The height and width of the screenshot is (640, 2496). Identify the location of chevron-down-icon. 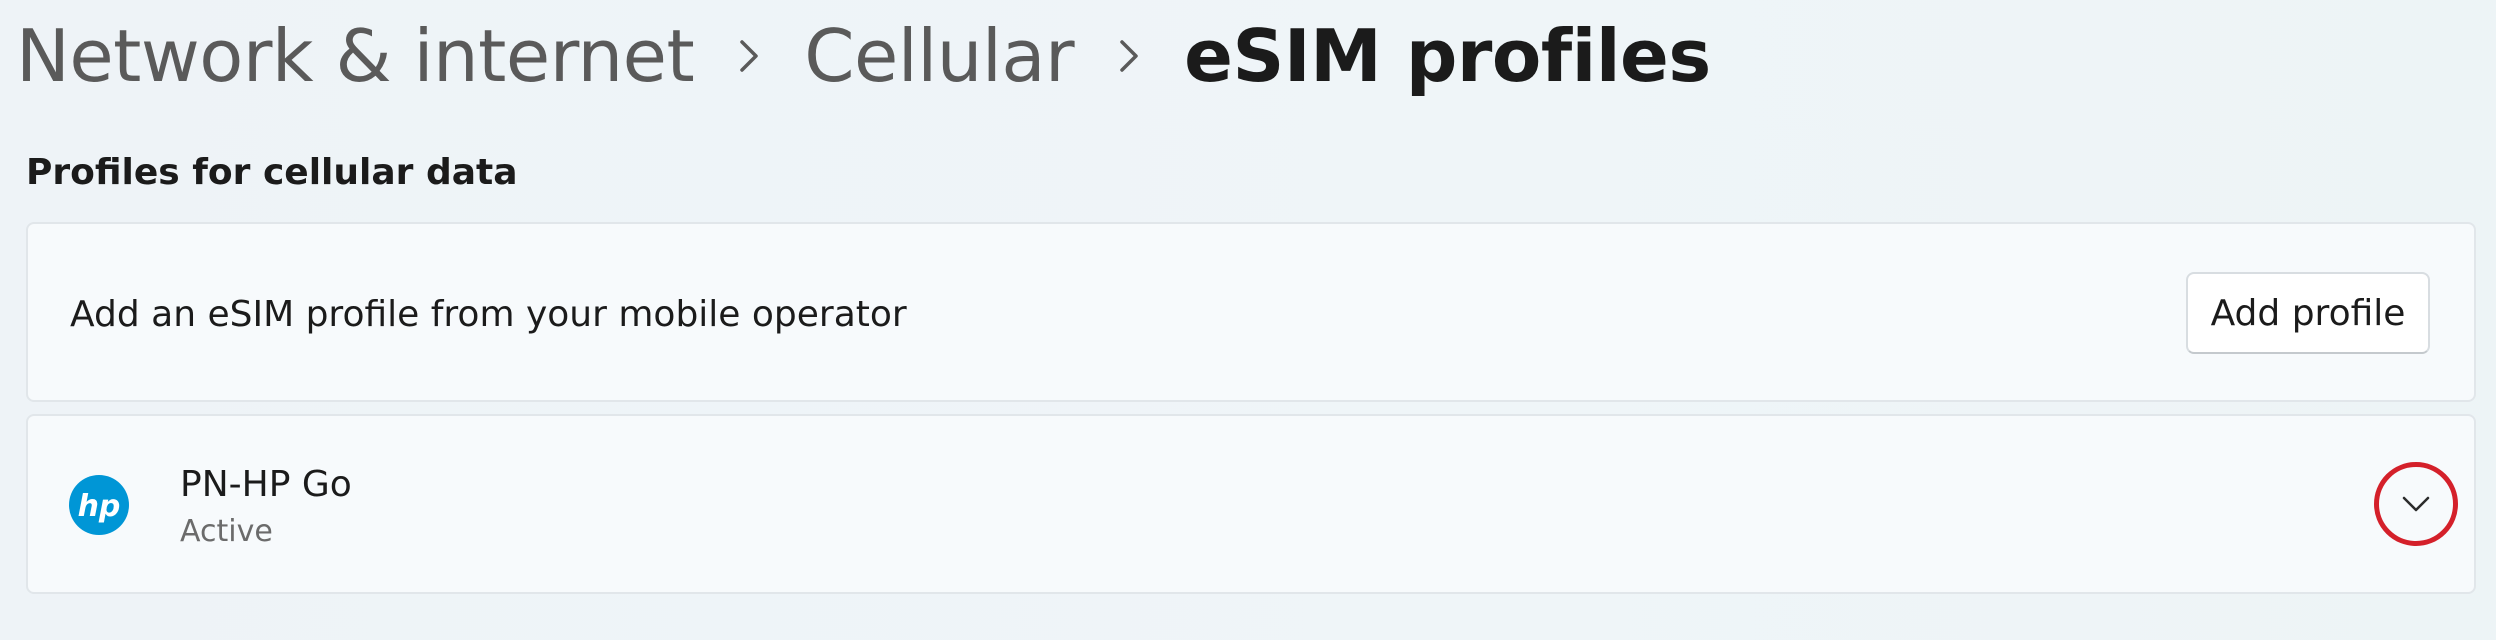
(2416, 504).